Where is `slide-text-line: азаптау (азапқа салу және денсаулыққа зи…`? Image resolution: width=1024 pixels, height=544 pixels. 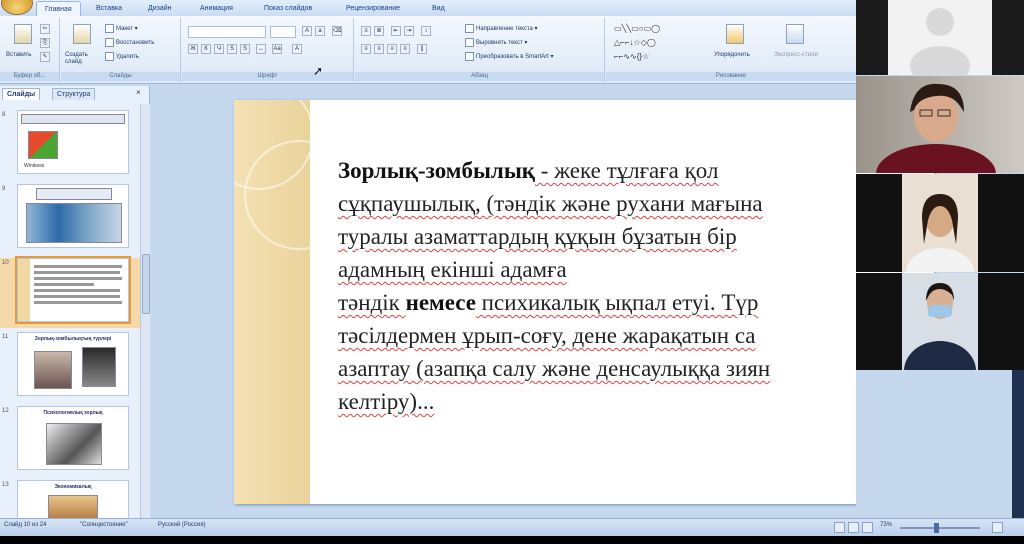 slide-text-line: азаптау (азапқа салу және денсаулыққа зи… is located at coordinates (636, 368).